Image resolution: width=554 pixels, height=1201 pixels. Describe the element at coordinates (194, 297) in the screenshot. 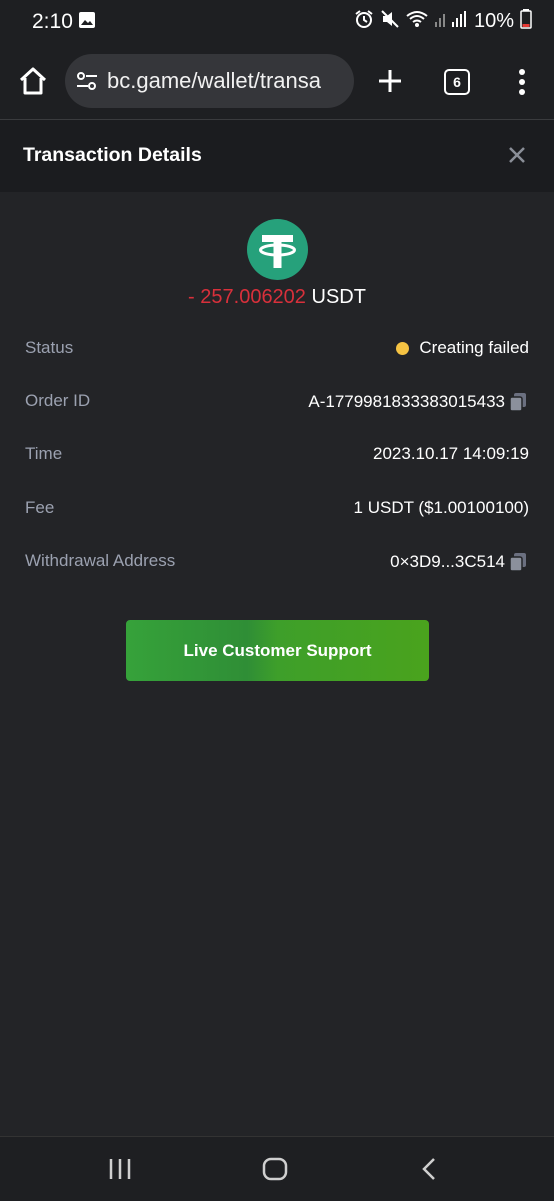

I see `amount-sign: -` at that location.